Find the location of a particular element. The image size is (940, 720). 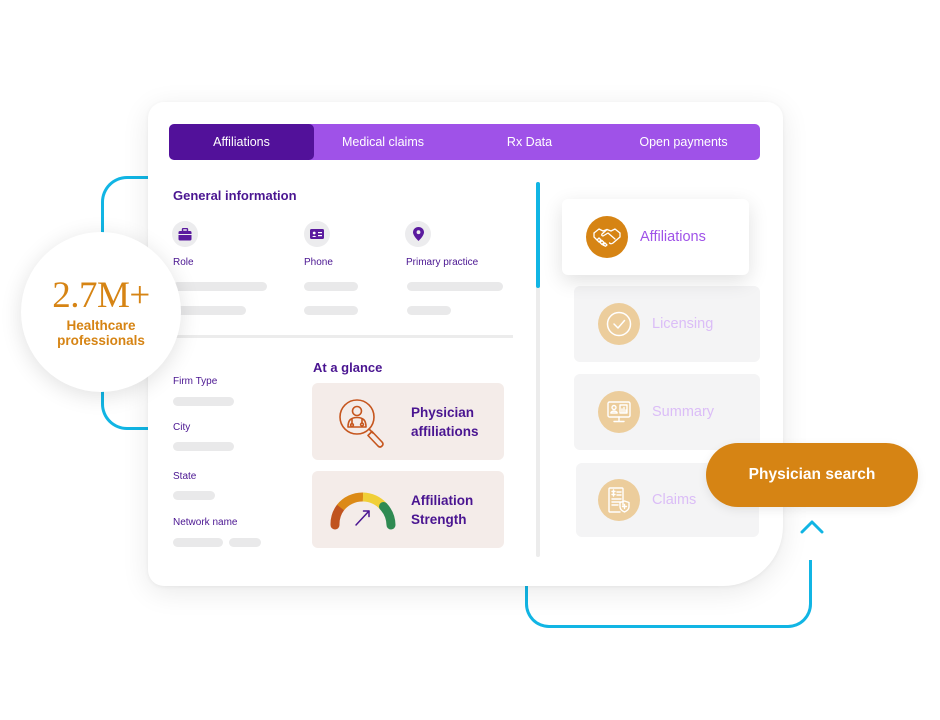

gauge-icon is located at coordinates (363, 511).